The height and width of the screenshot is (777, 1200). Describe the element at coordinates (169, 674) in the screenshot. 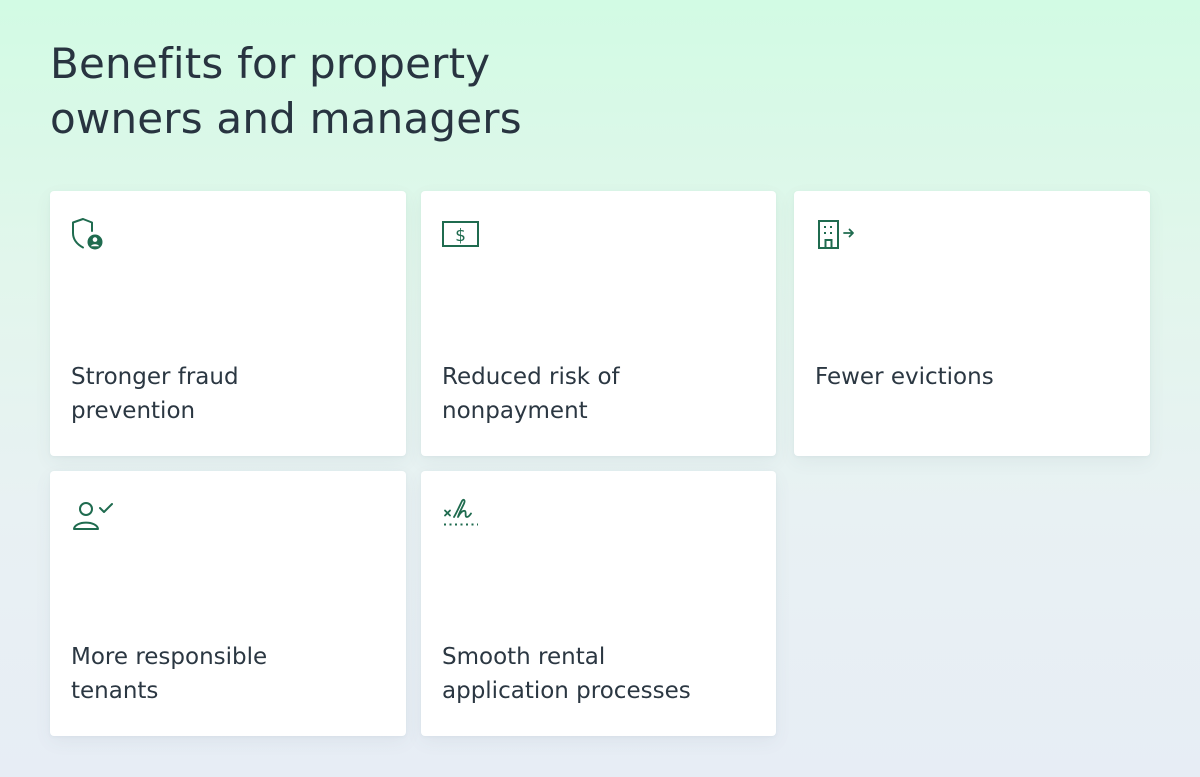

I see `benefit-label: More responsible tenants` at that location.